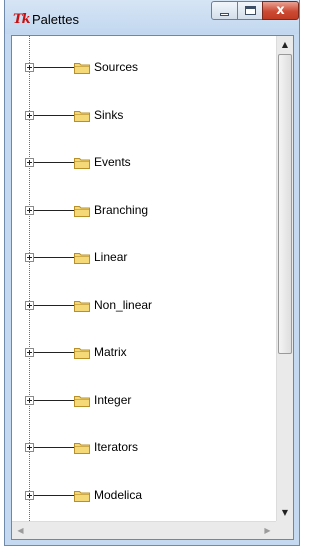 The image size is (320, 546). I want to click on tree-node-label: Sinks, so click(109, 115).